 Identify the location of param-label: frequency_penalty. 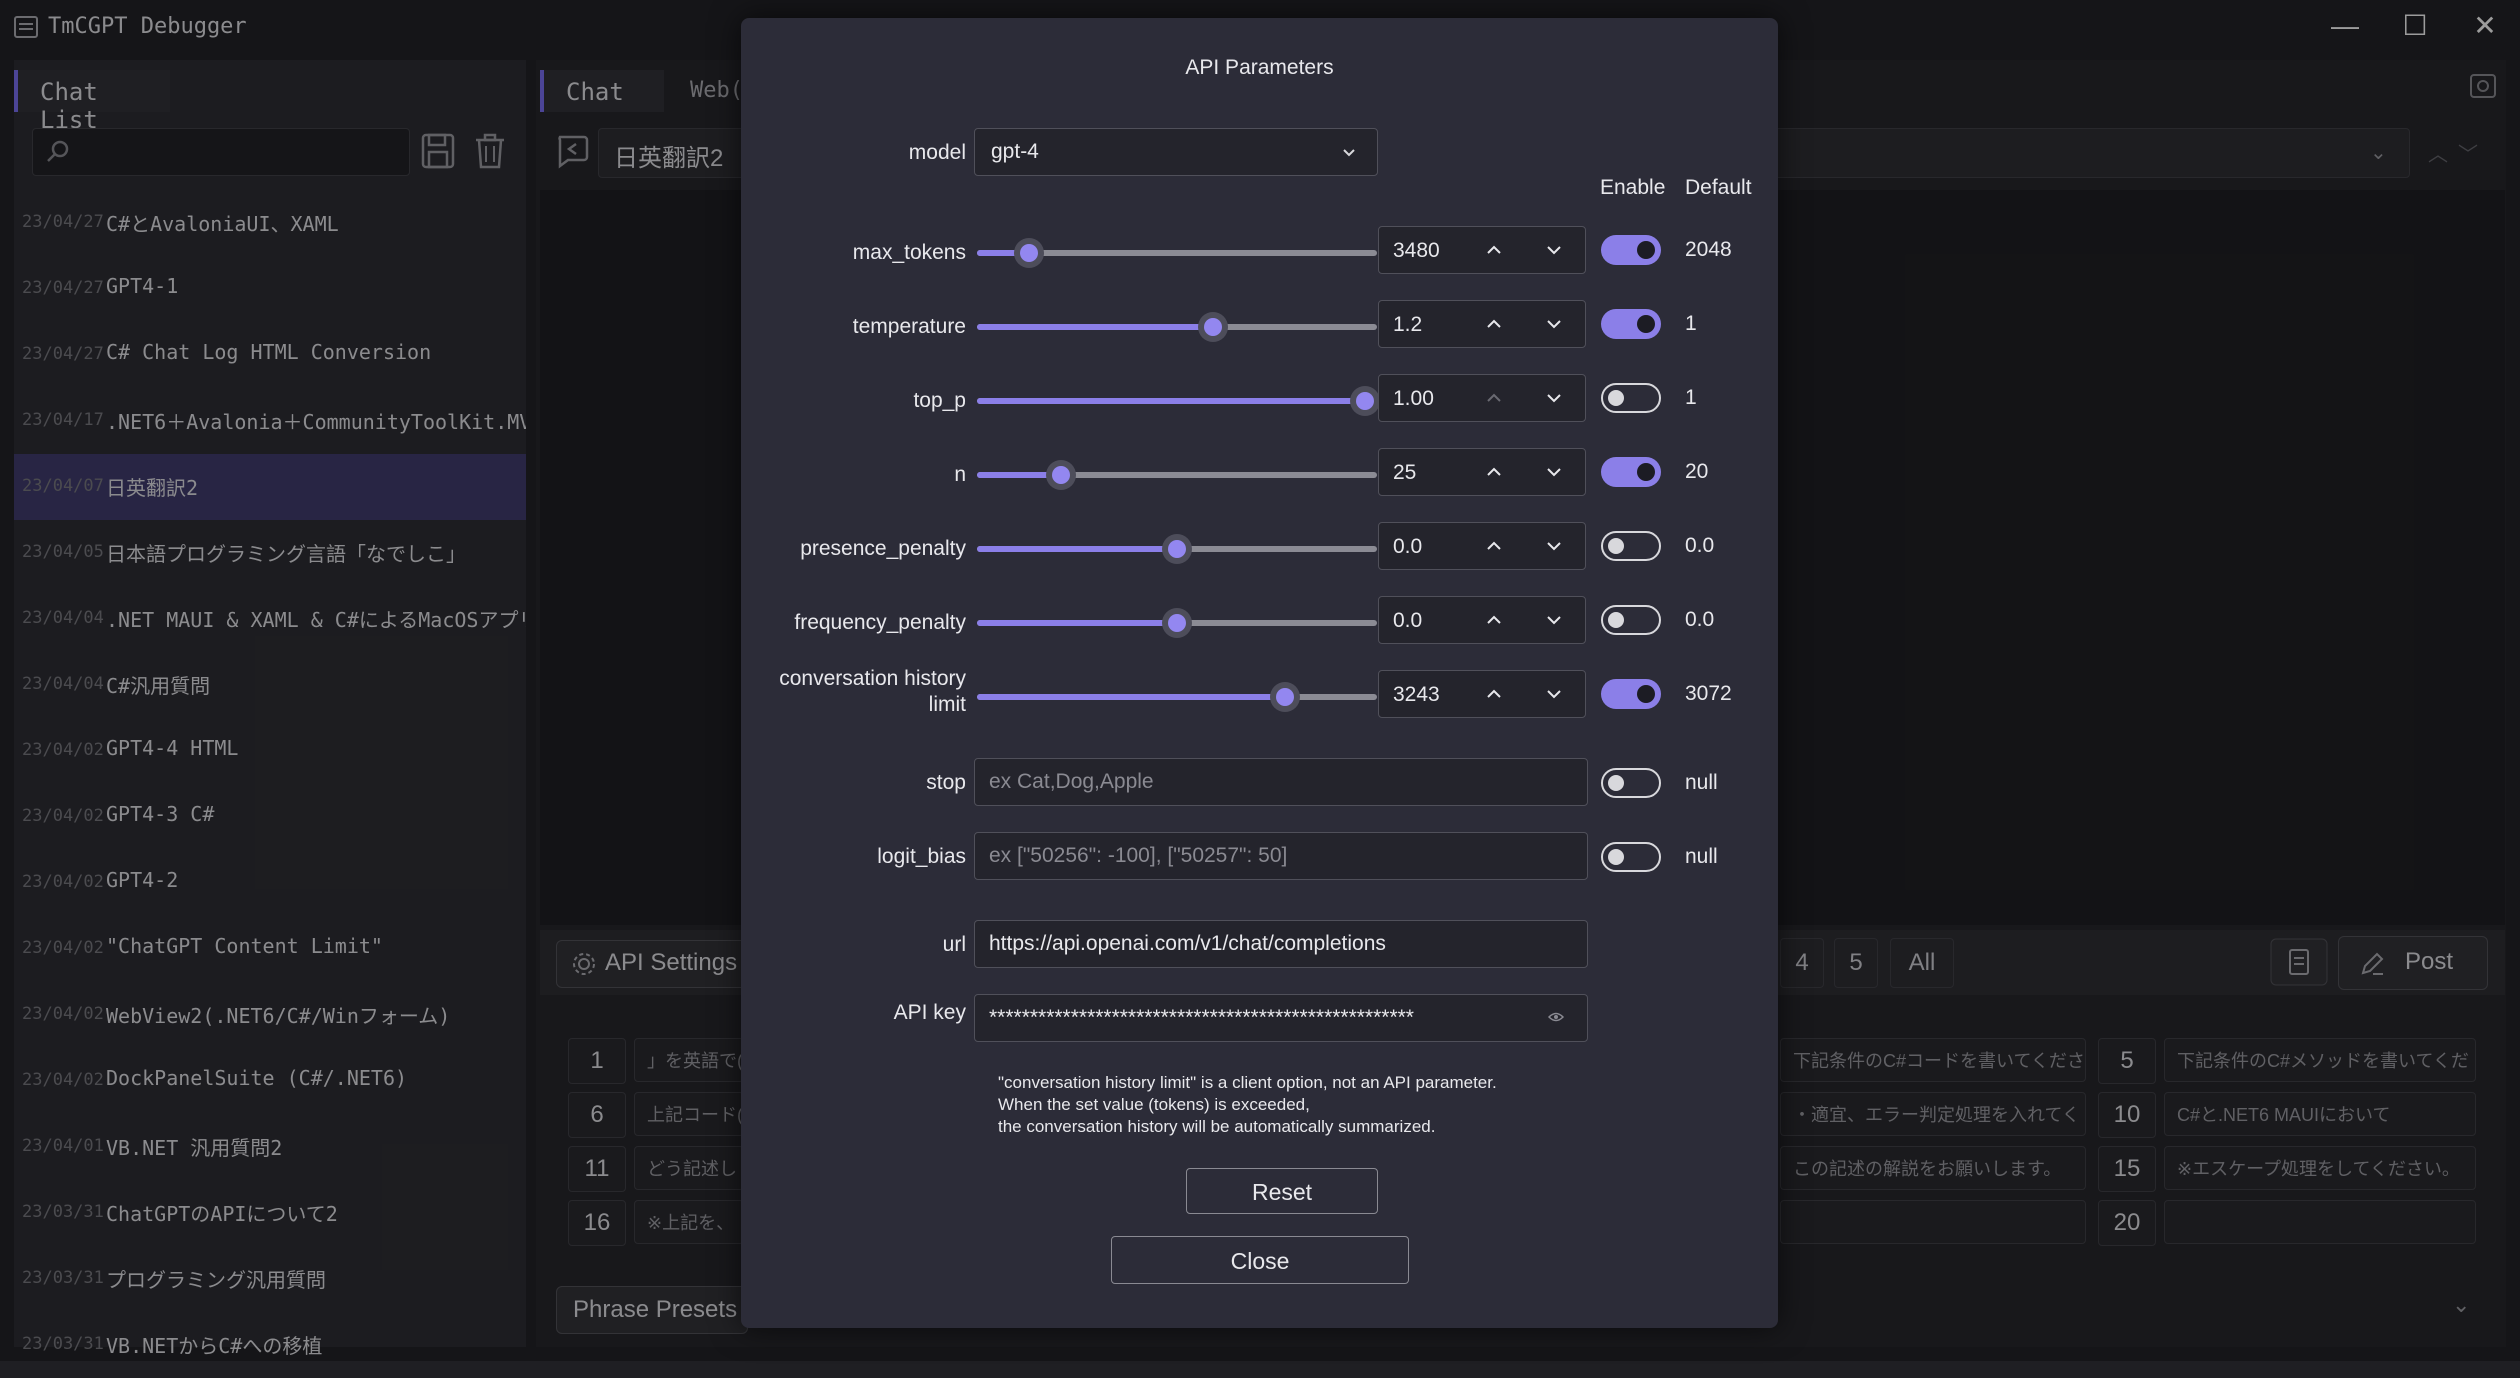
(880, 622).